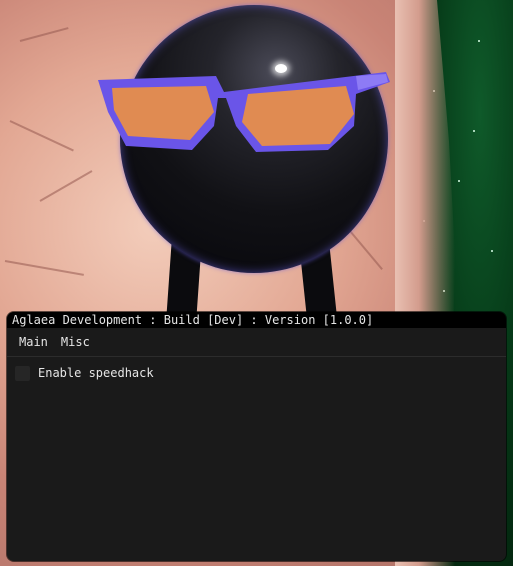  What do you see at coordinates (75, 342) in the screenshot?
I see `tab-misc: Misc` at bounding box center [75, 342].